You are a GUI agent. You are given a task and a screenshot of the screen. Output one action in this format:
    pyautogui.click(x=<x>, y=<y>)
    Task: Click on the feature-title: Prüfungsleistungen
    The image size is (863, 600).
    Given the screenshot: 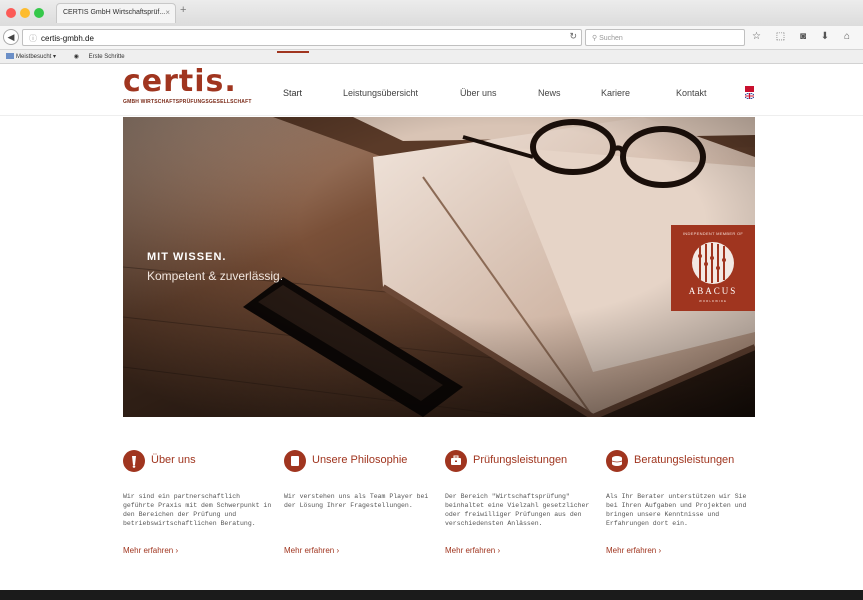 What is the action you would take?
    pyautogui.click(x=520, y=460)
    